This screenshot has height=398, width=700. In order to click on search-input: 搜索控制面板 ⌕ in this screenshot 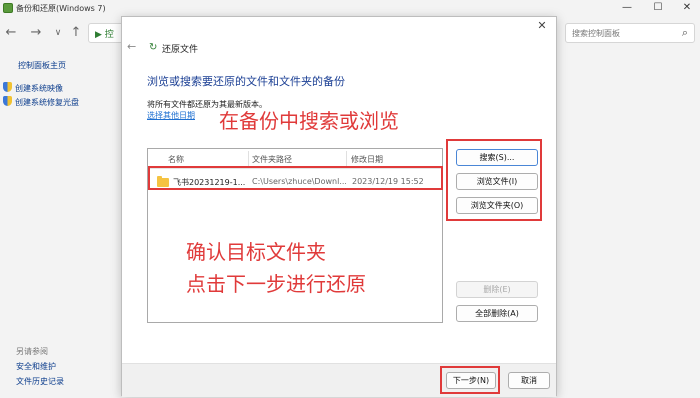, I will do `click(630, 33)`.